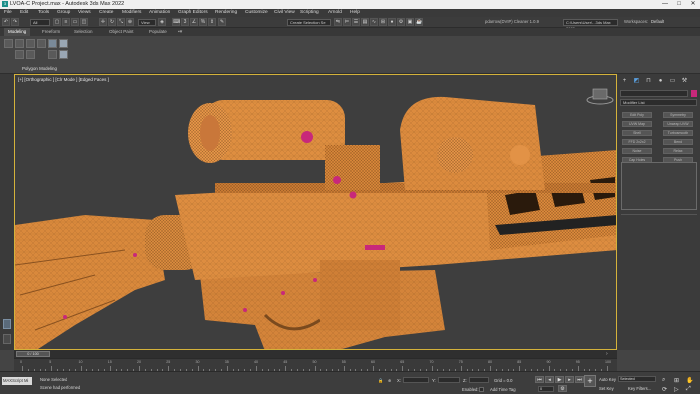 This screenshot has width=700, height=394. What do you see at coordinates (121, 22) in the screenshot?
I see `select-scale-icon: ⤡` at bounding box center [121, 22].